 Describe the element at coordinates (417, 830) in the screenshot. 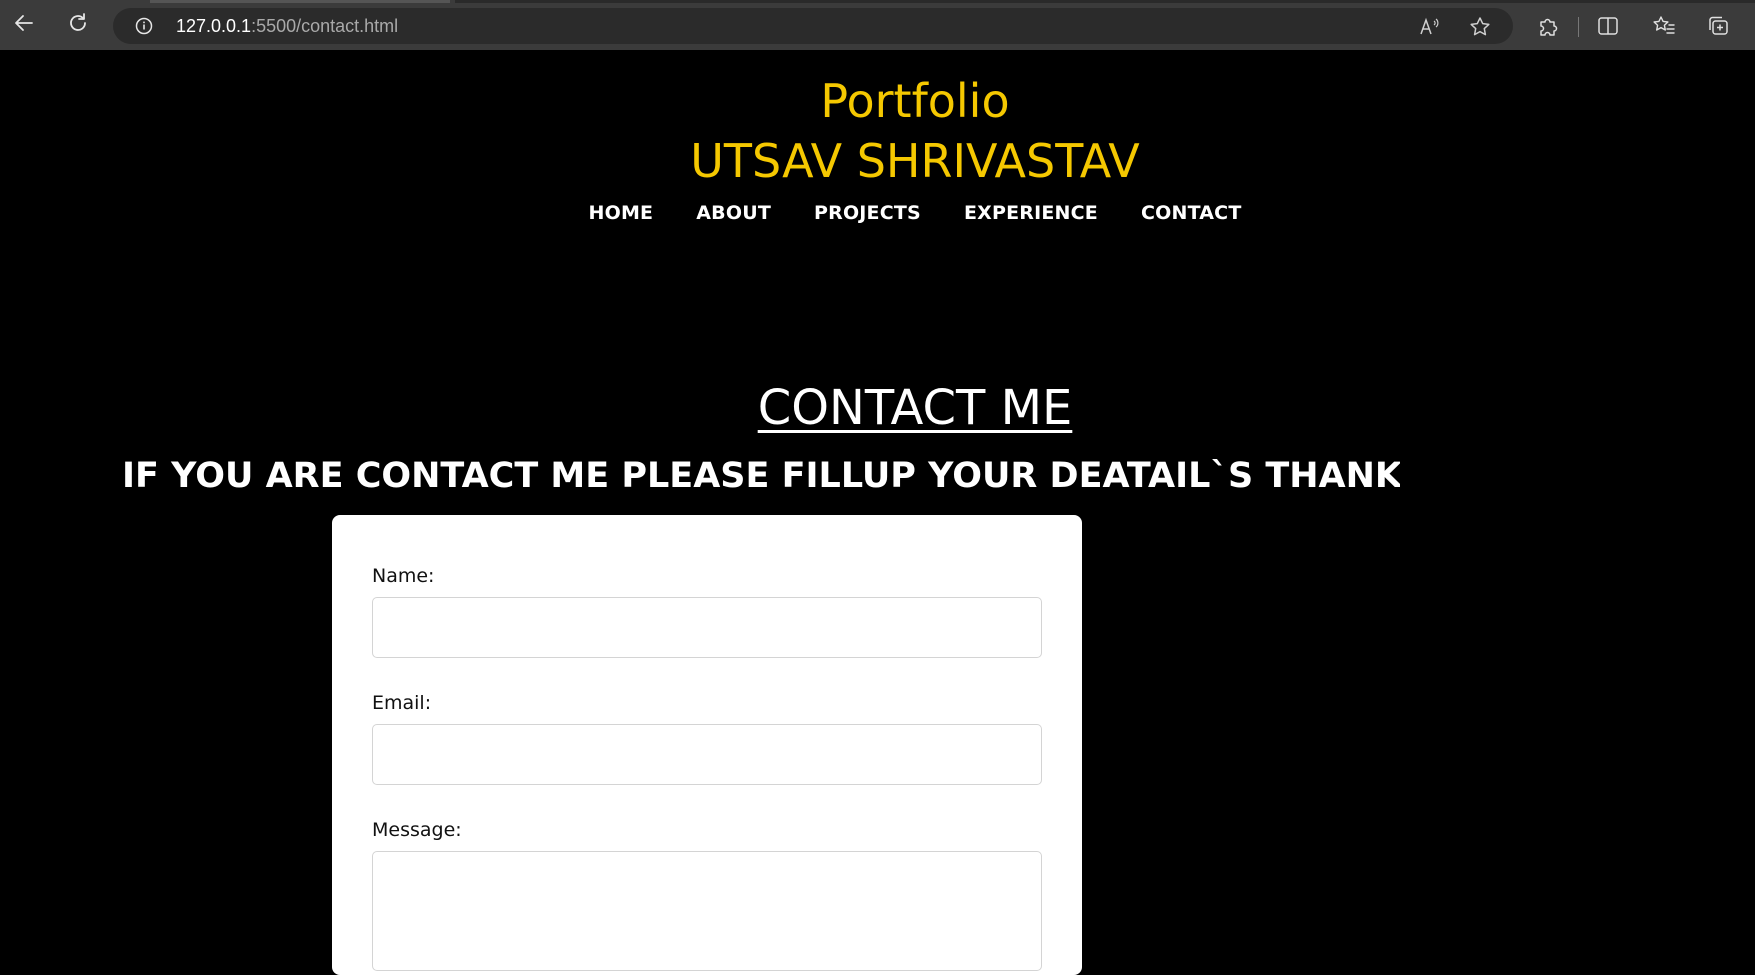

I see `message-label: Message:` at that location.